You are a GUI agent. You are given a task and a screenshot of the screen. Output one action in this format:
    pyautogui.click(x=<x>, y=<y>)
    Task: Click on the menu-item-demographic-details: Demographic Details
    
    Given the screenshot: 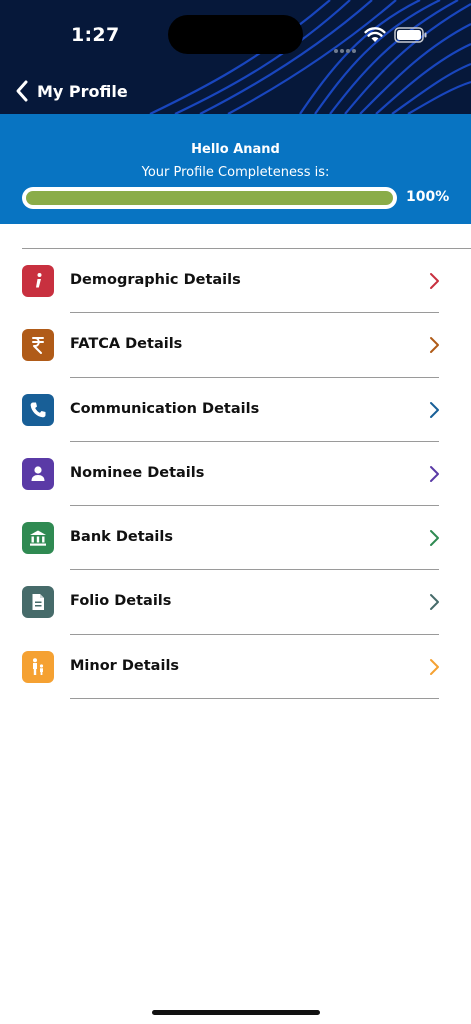 What is the action you would take?
    pyautogui.click(x=235, y=281)
    